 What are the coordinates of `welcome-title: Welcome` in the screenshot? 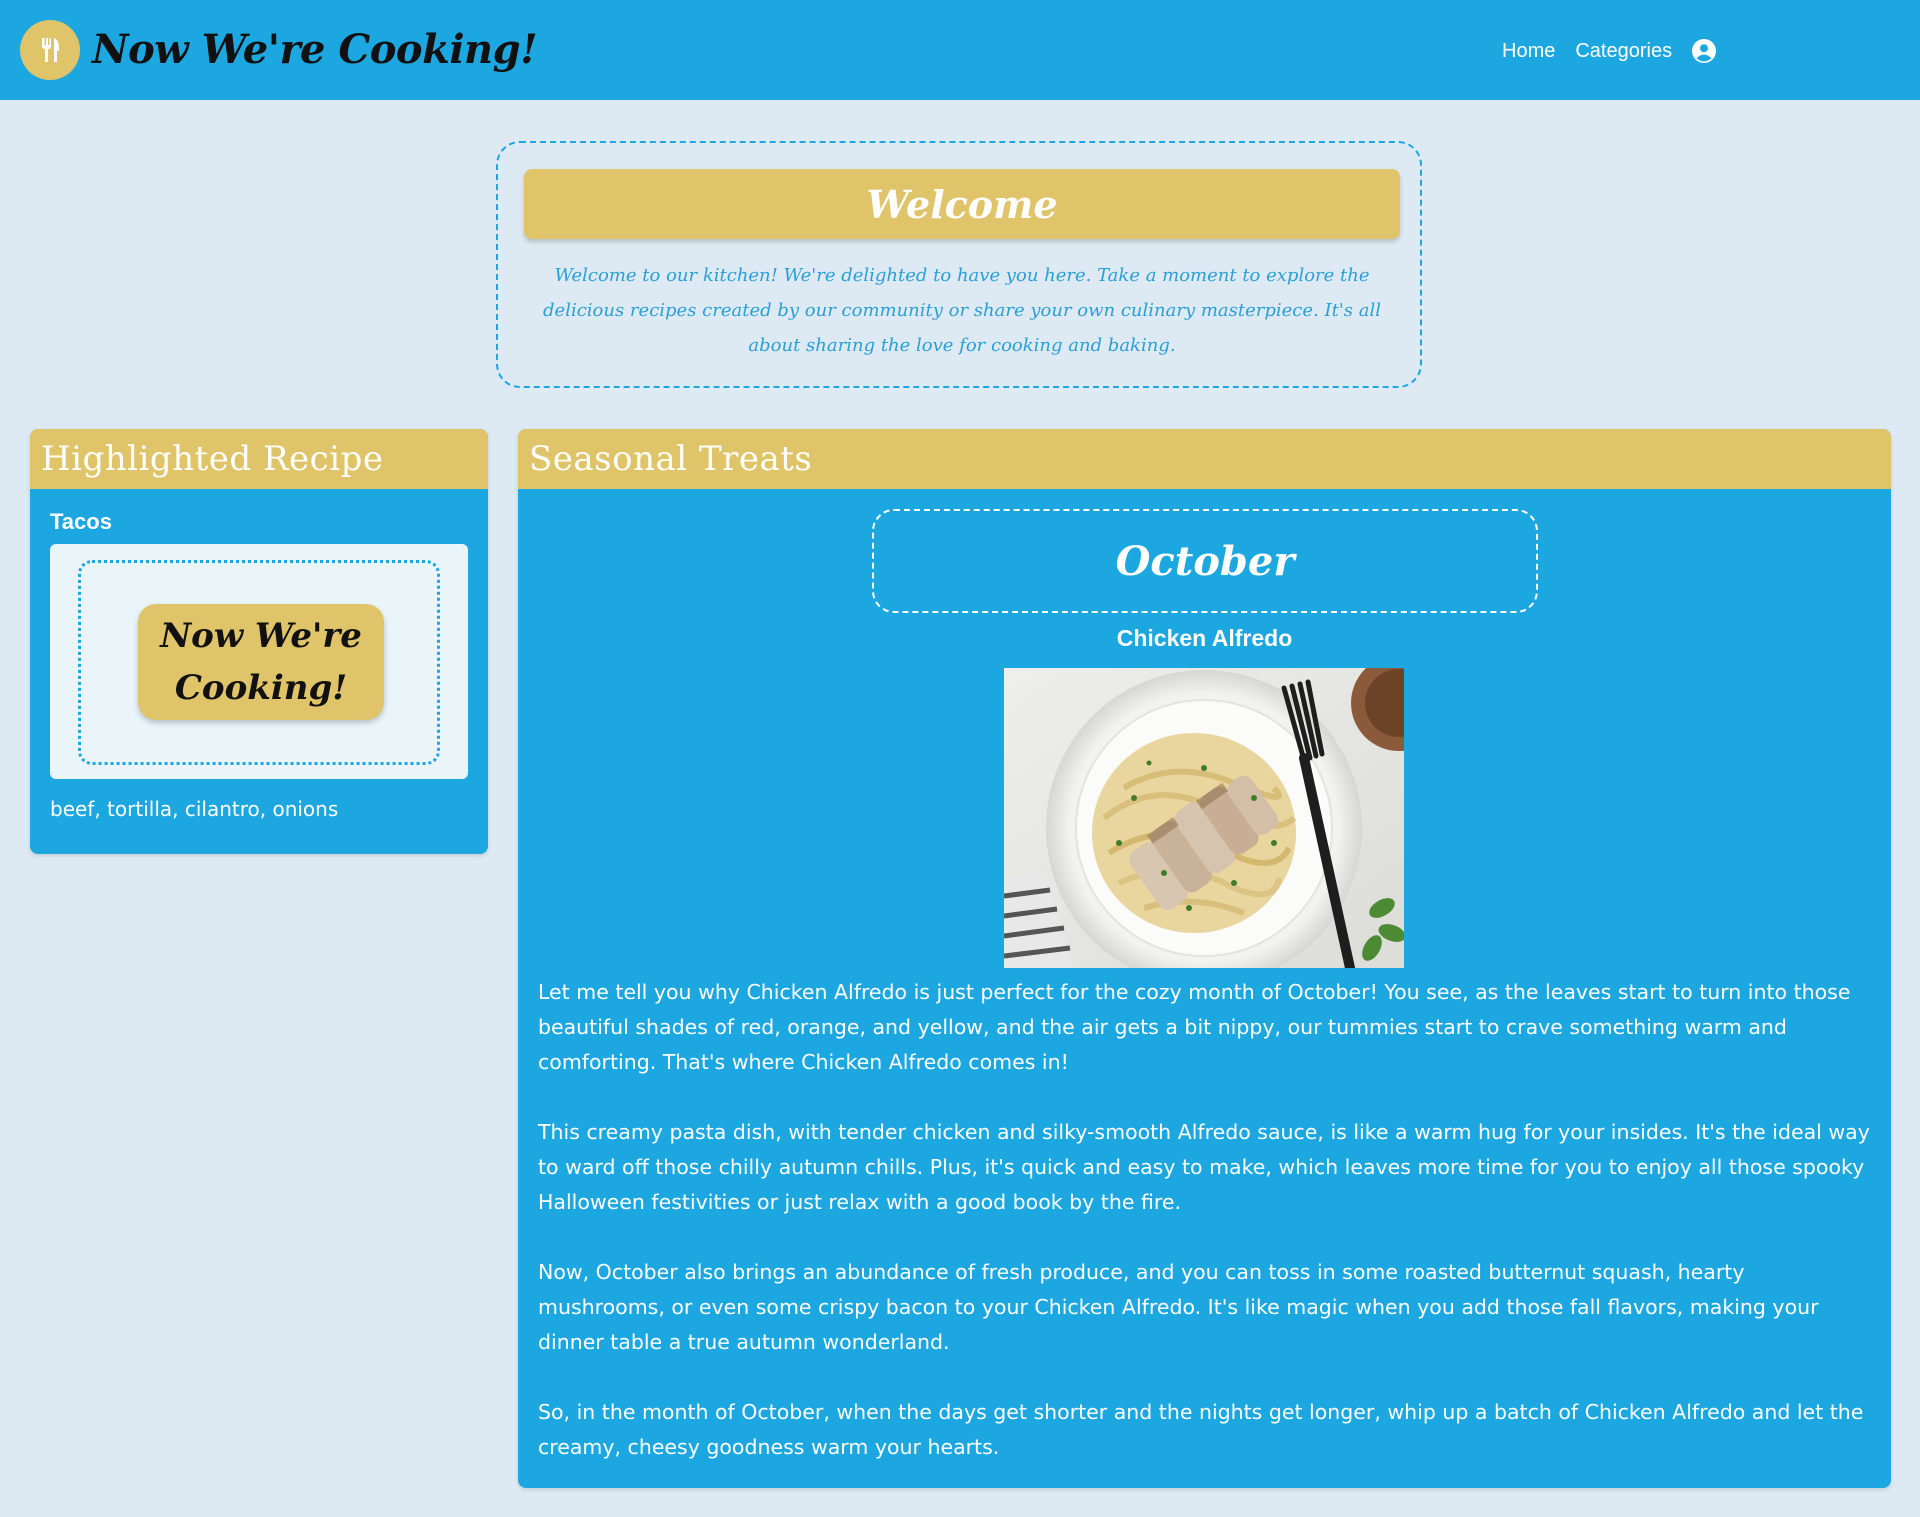 It's located at (962, 204).